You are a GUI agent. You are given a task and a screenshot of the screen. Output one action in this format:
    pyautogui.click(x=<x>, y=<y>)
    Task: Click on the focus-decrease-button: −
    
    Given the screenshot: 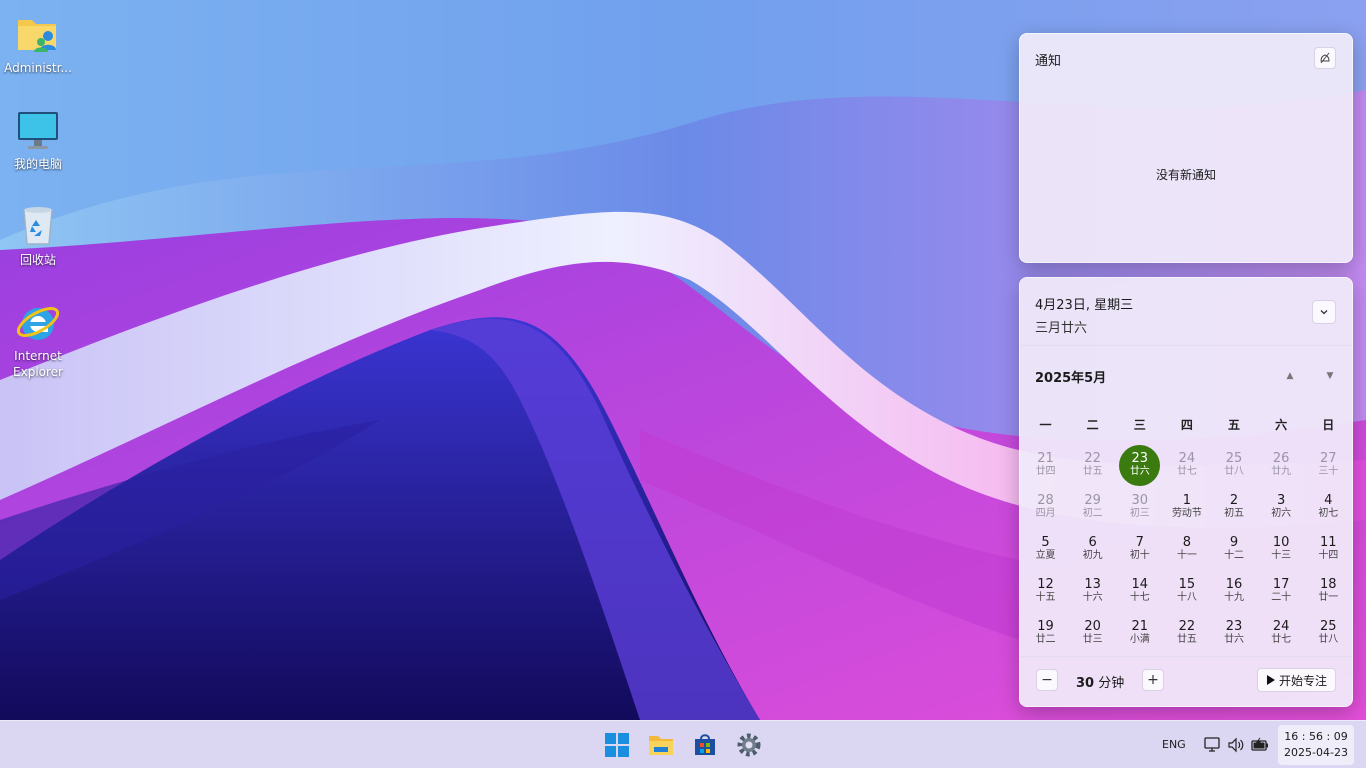 What is the action you would take?
    pyautogui.click(x=1047, y=680)
    